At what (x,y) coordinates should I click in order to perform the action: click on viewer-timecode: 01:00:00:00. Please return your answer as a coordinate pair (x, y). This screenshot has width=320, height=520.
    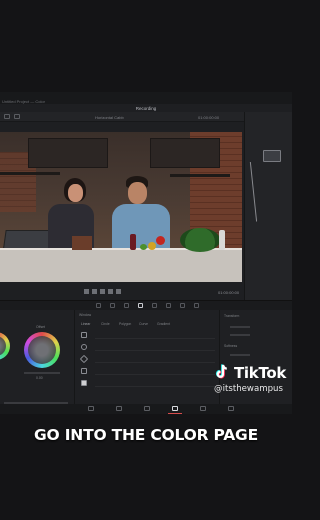
    Looking at the image, I should click on (209, 117).